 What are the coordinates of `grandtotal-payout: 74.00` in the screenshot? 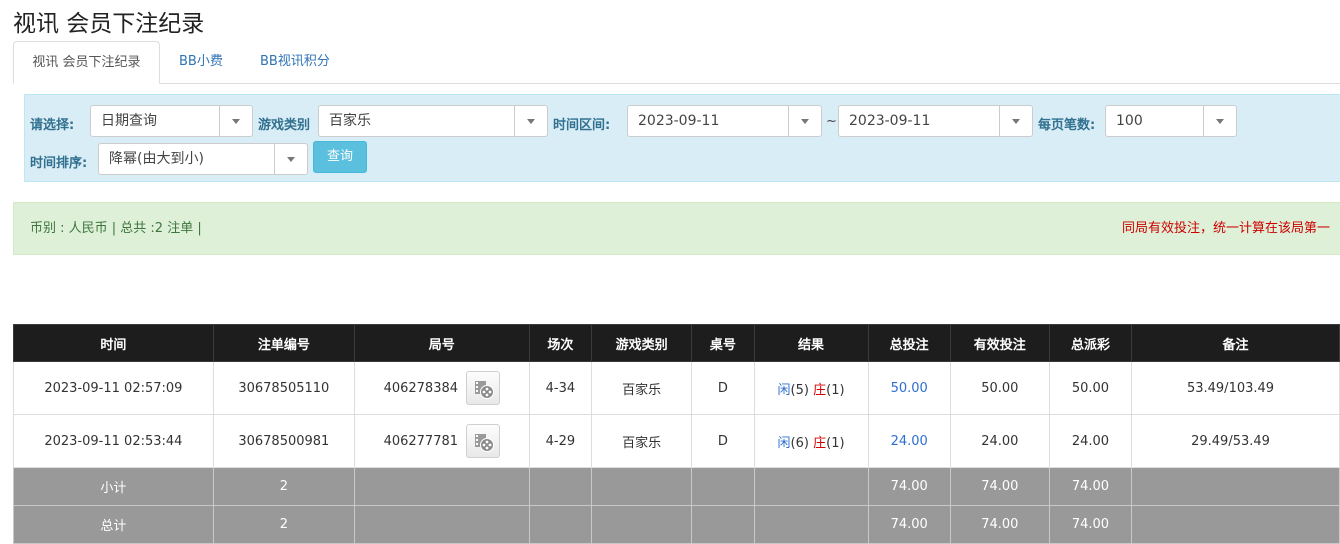 It's located at (1090, 524).